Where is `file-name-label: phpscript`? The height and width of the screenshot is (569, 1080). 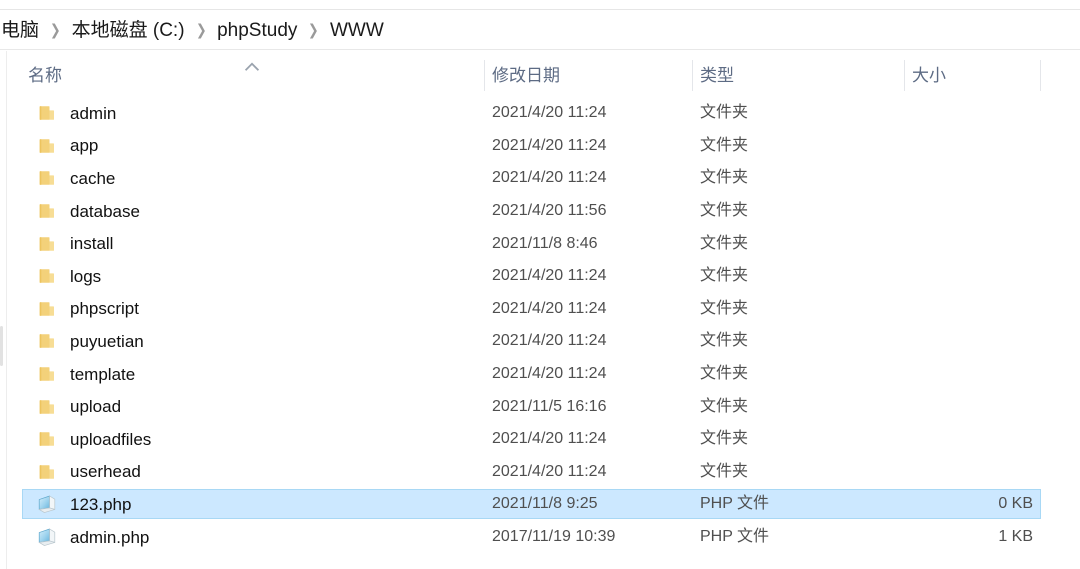 file-name-label: phpscript is located at coordinates (104, 309).